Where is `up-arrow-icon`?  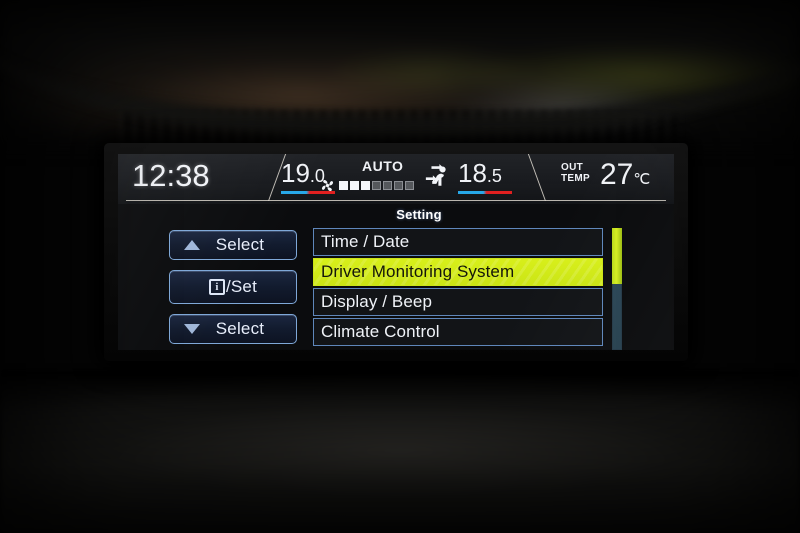
up-arrow-icon is located at coordinates (192, 245).